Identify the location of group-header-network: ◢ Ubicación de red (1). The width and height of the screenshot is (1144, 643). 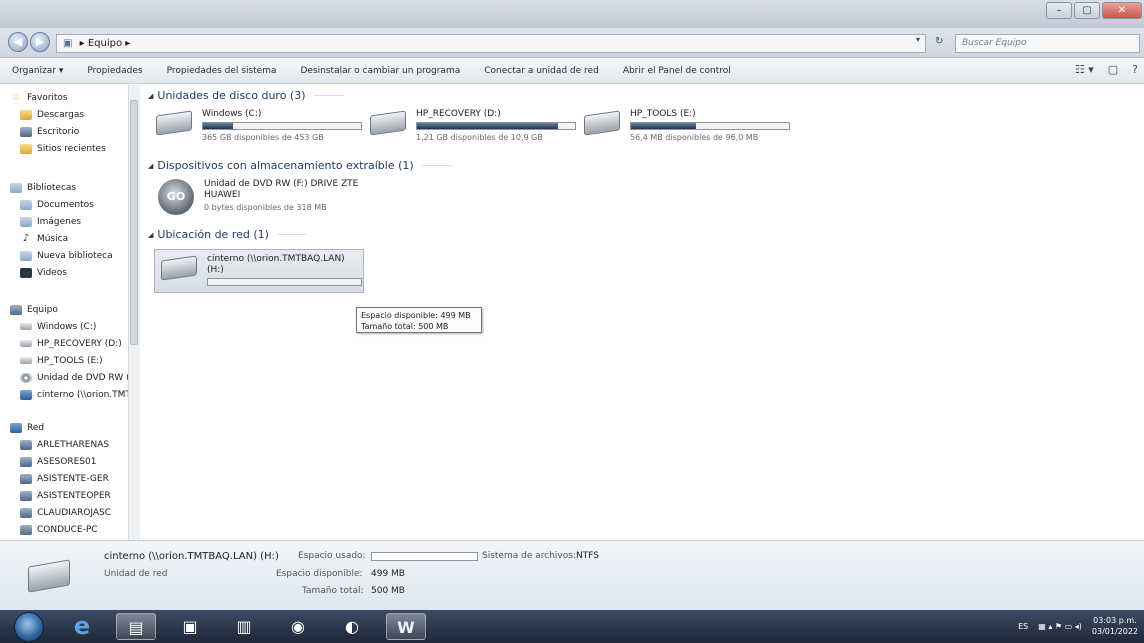
(227, 234).